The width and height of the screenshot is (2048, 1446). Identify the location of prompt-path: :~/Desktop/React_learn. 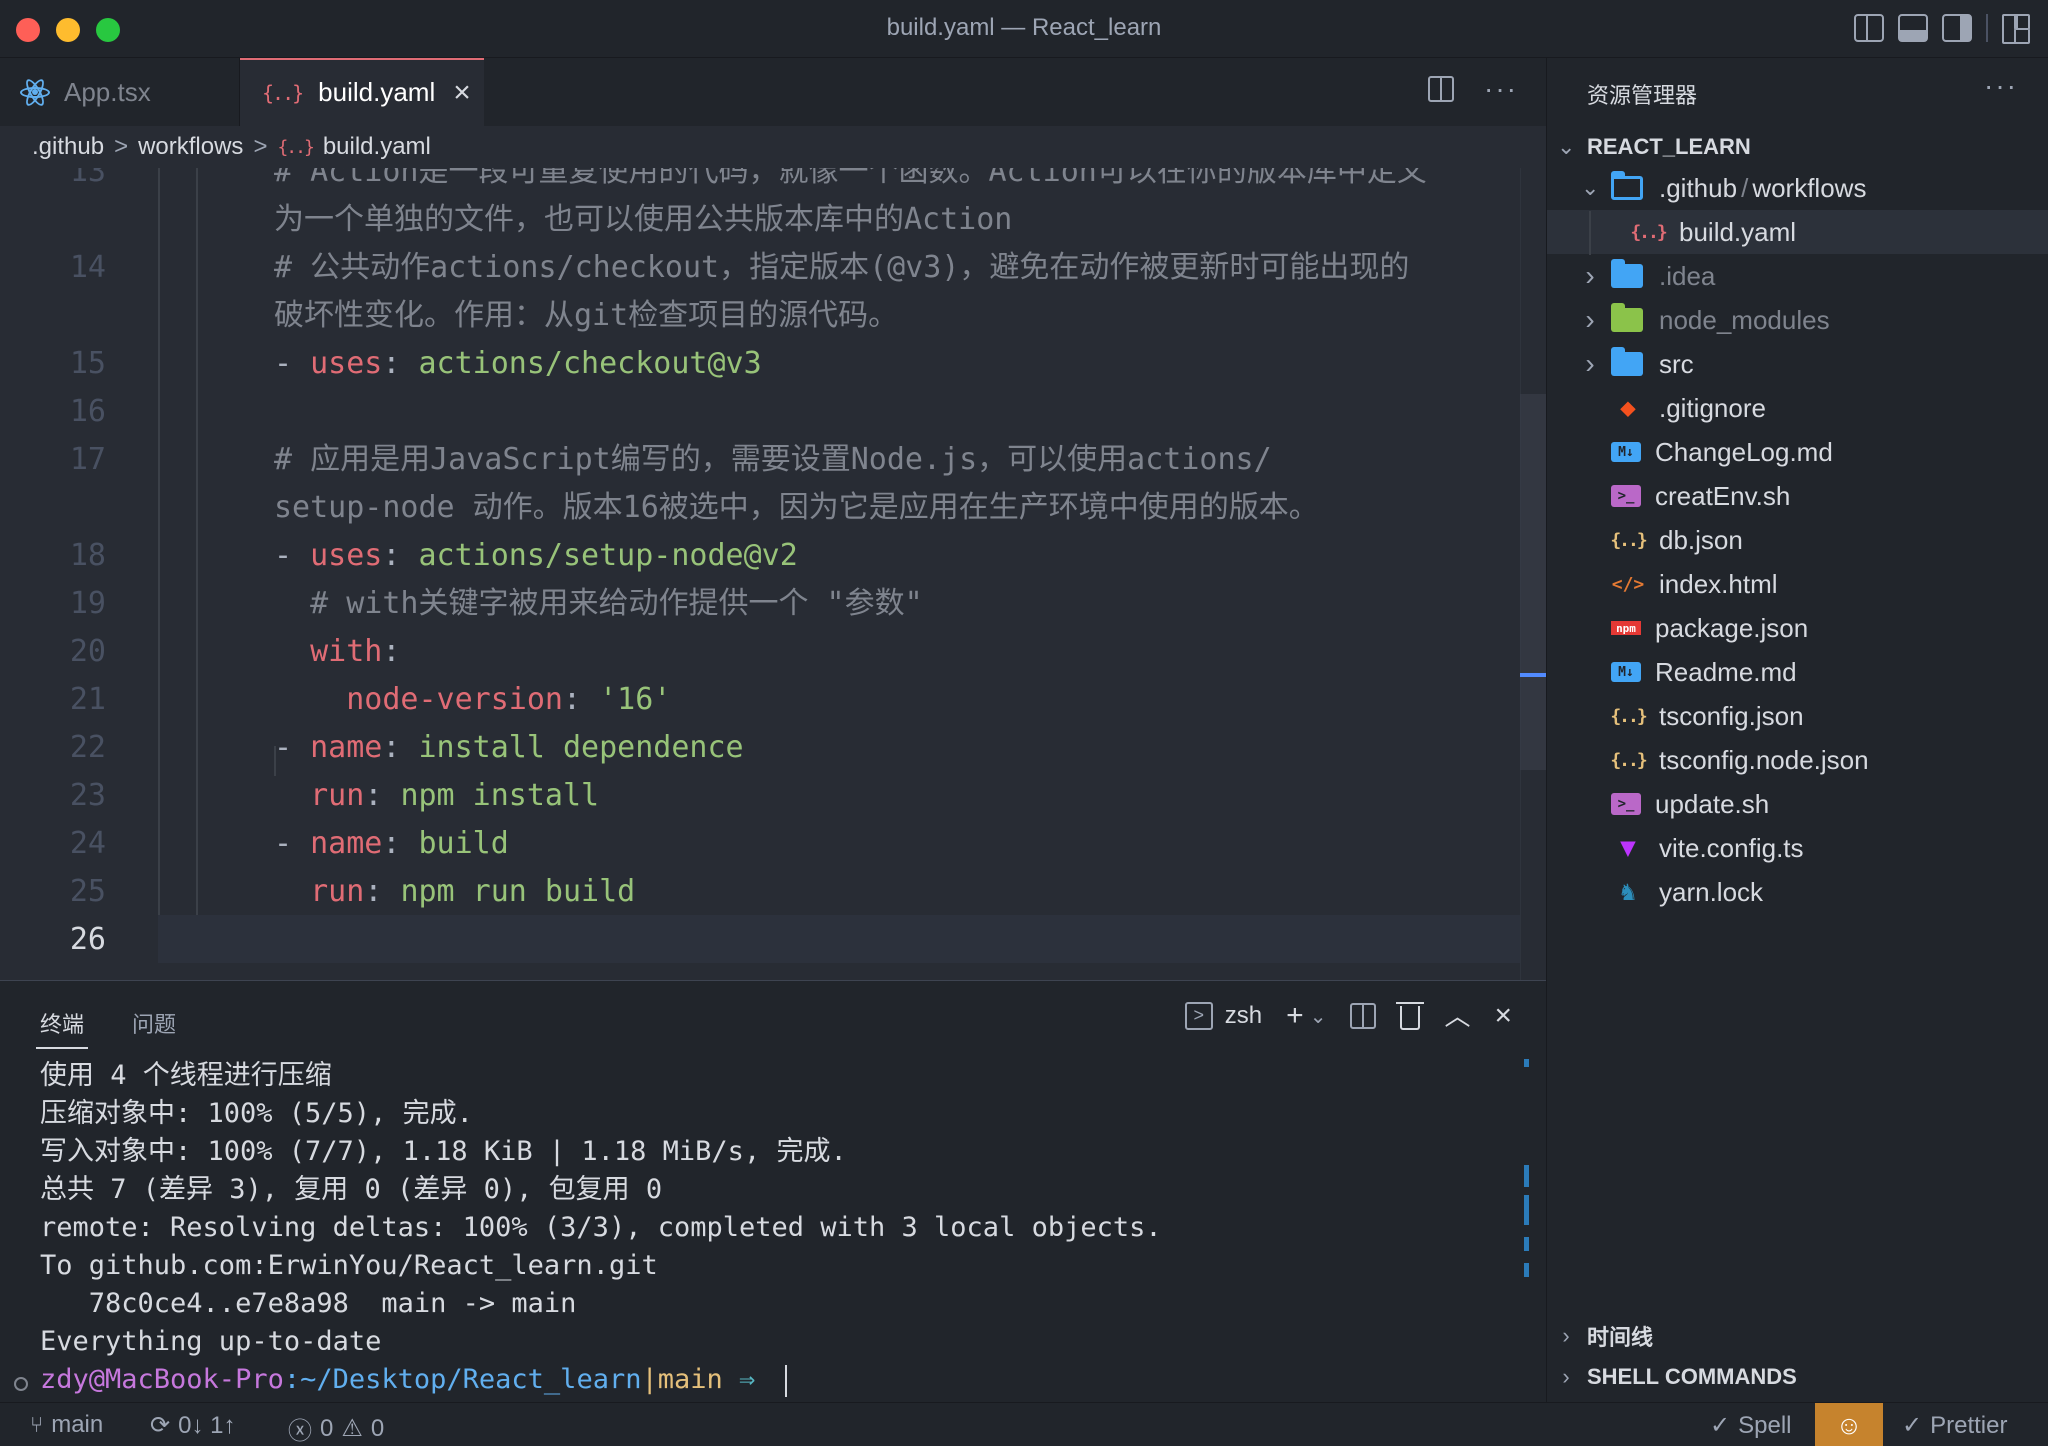
(462, 1379).